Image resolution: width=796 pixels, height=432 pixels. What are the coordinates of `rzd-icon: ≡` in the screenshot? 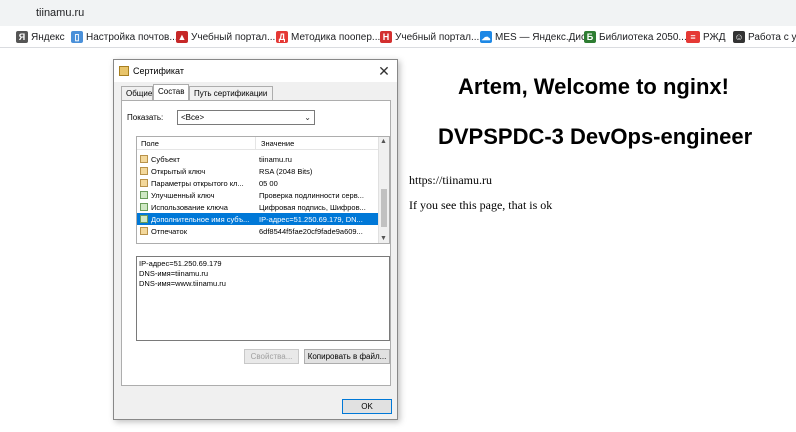 It's located at (693, 37).